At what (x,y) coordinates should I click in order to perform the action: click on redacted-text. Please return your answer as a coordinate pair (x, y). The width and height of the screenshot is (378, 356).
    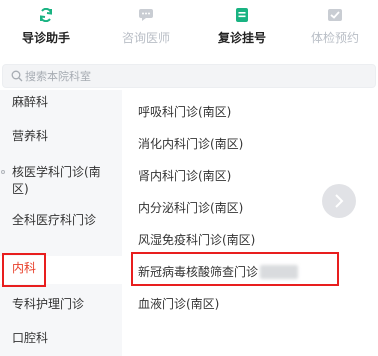
    Looking at the image, I should click on (279, 272).